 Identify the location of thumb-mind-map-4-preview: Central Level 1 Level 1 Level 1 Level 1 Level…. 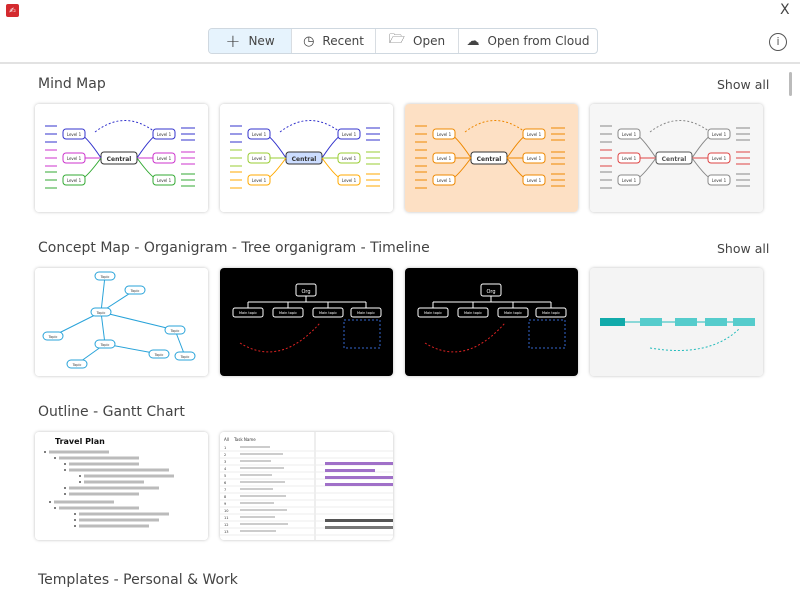
(676, 158).